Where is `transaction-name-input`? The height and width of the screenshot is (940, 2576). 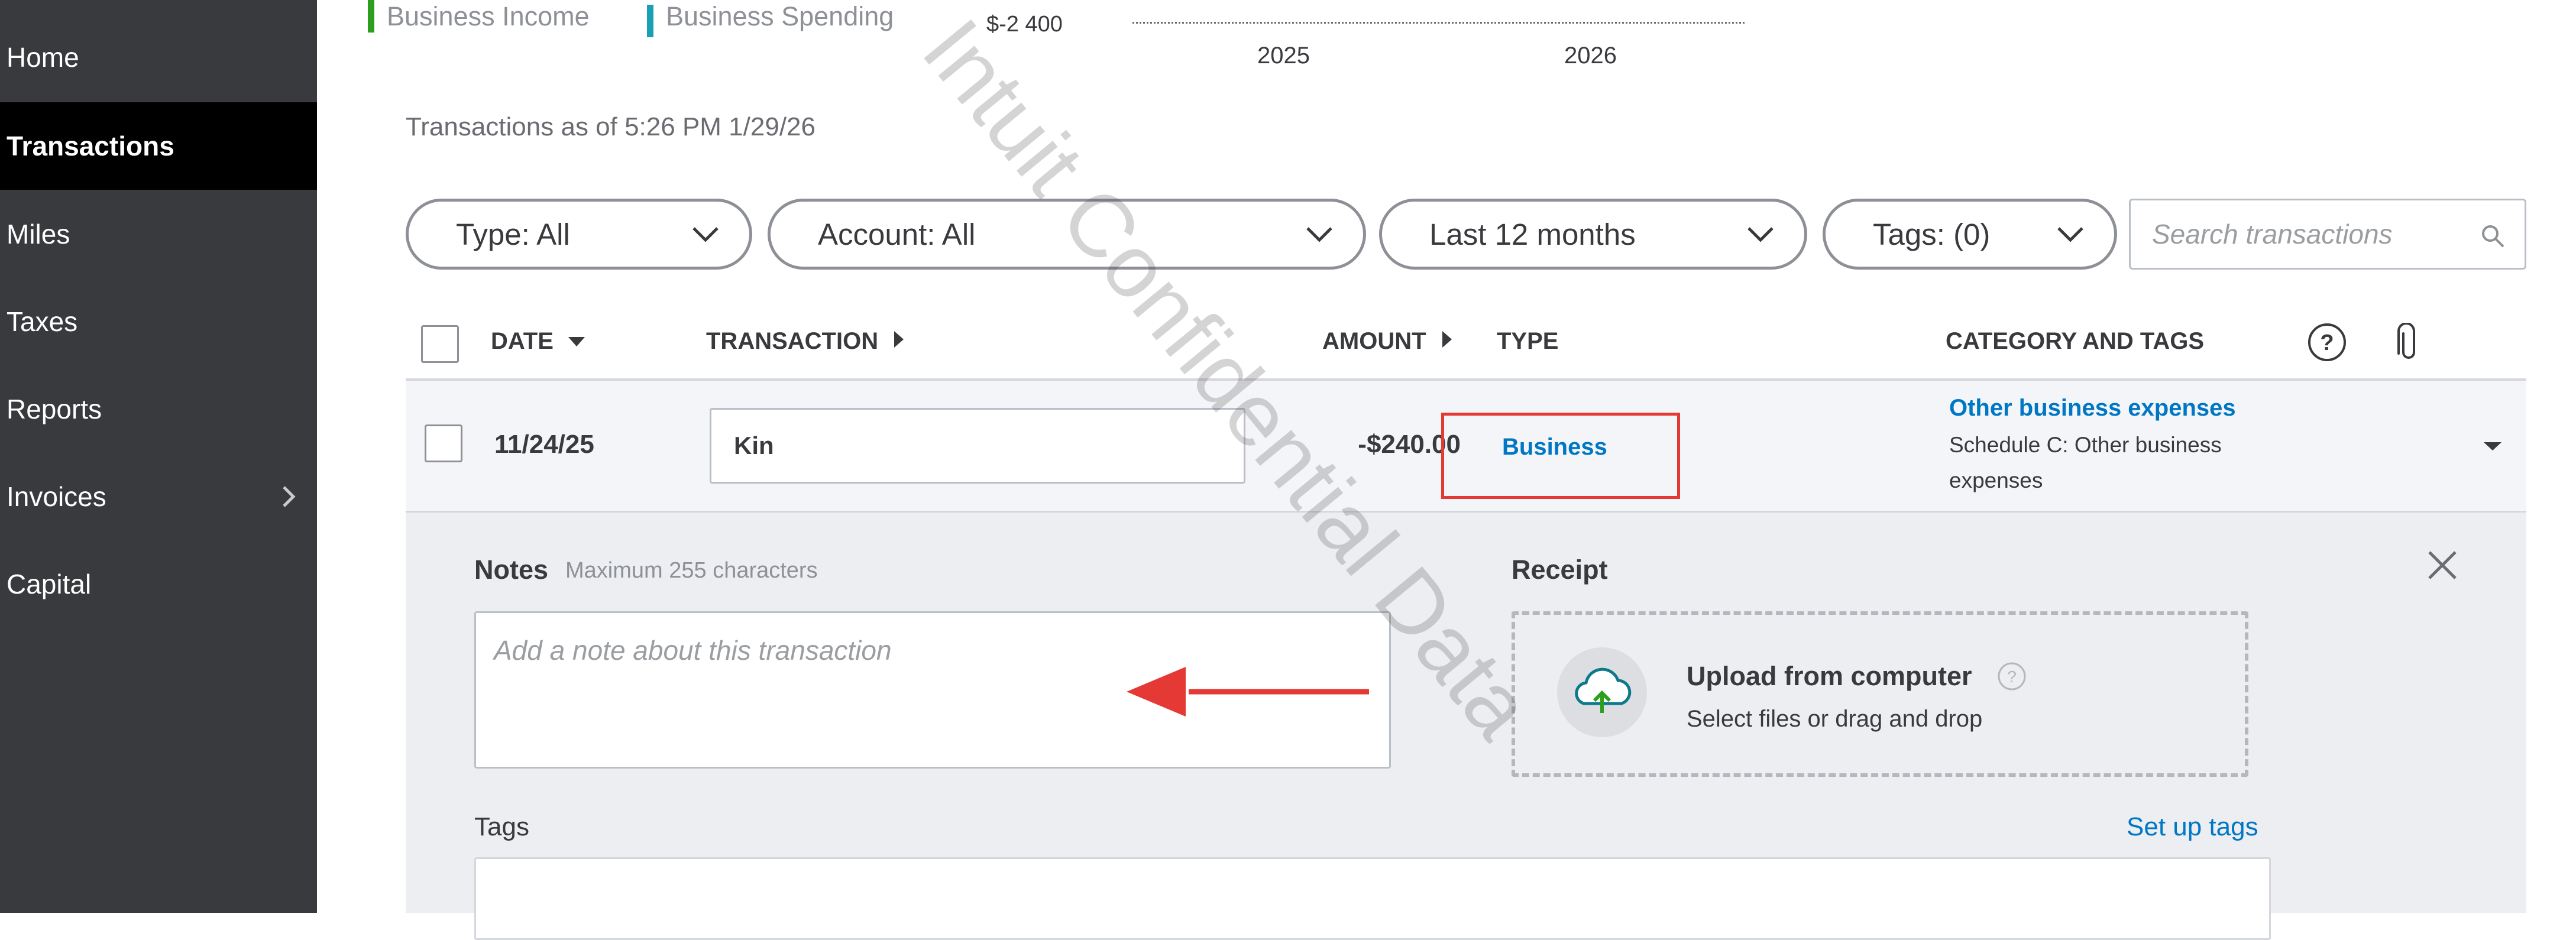
transaction-name-input is located at coordinates (978, 446).